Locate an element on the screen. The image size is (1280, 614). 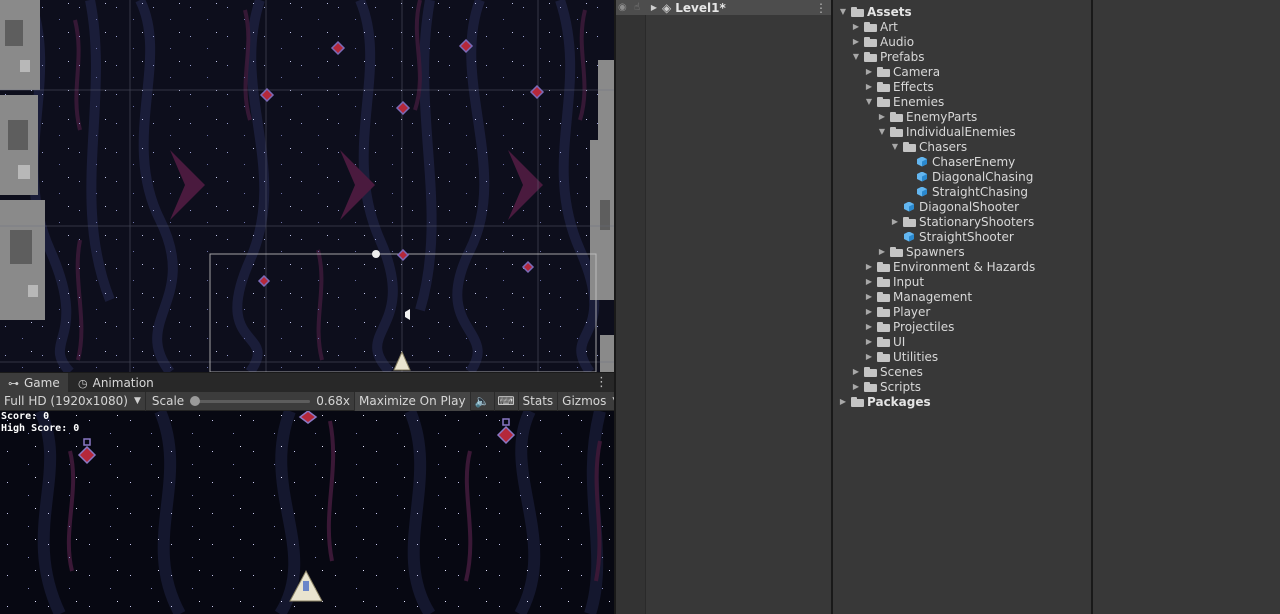
tree-item-camera: ▶ Camera is located at coordinates (901, 71).